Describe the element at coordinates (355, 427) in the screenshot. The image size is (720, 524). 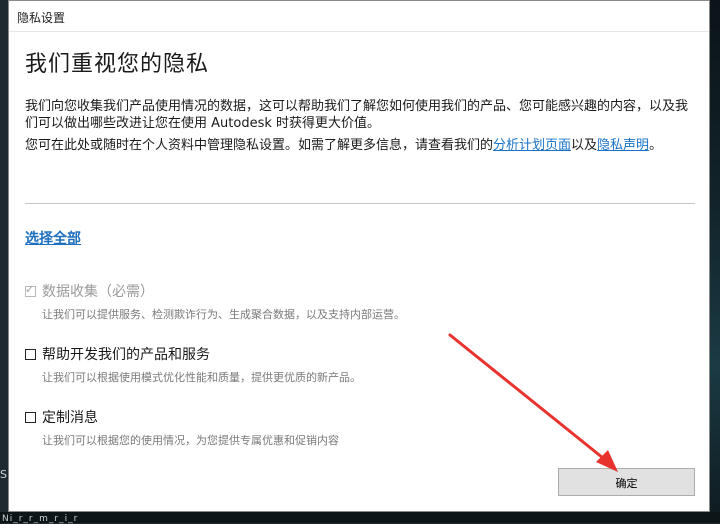
I see `option-custom-messages: 定制消息 让我们可以根据您的使用情况，为您提供专属优惠和促销内容` at that location.